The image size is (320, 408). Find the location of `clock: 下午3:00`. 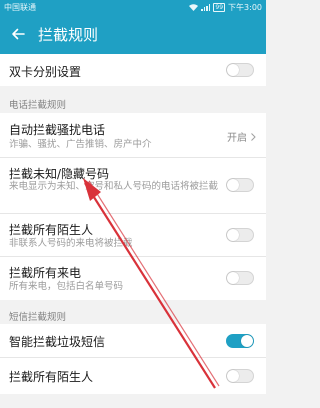

clock: 下午3:00 is located at coordinates (245, 7).